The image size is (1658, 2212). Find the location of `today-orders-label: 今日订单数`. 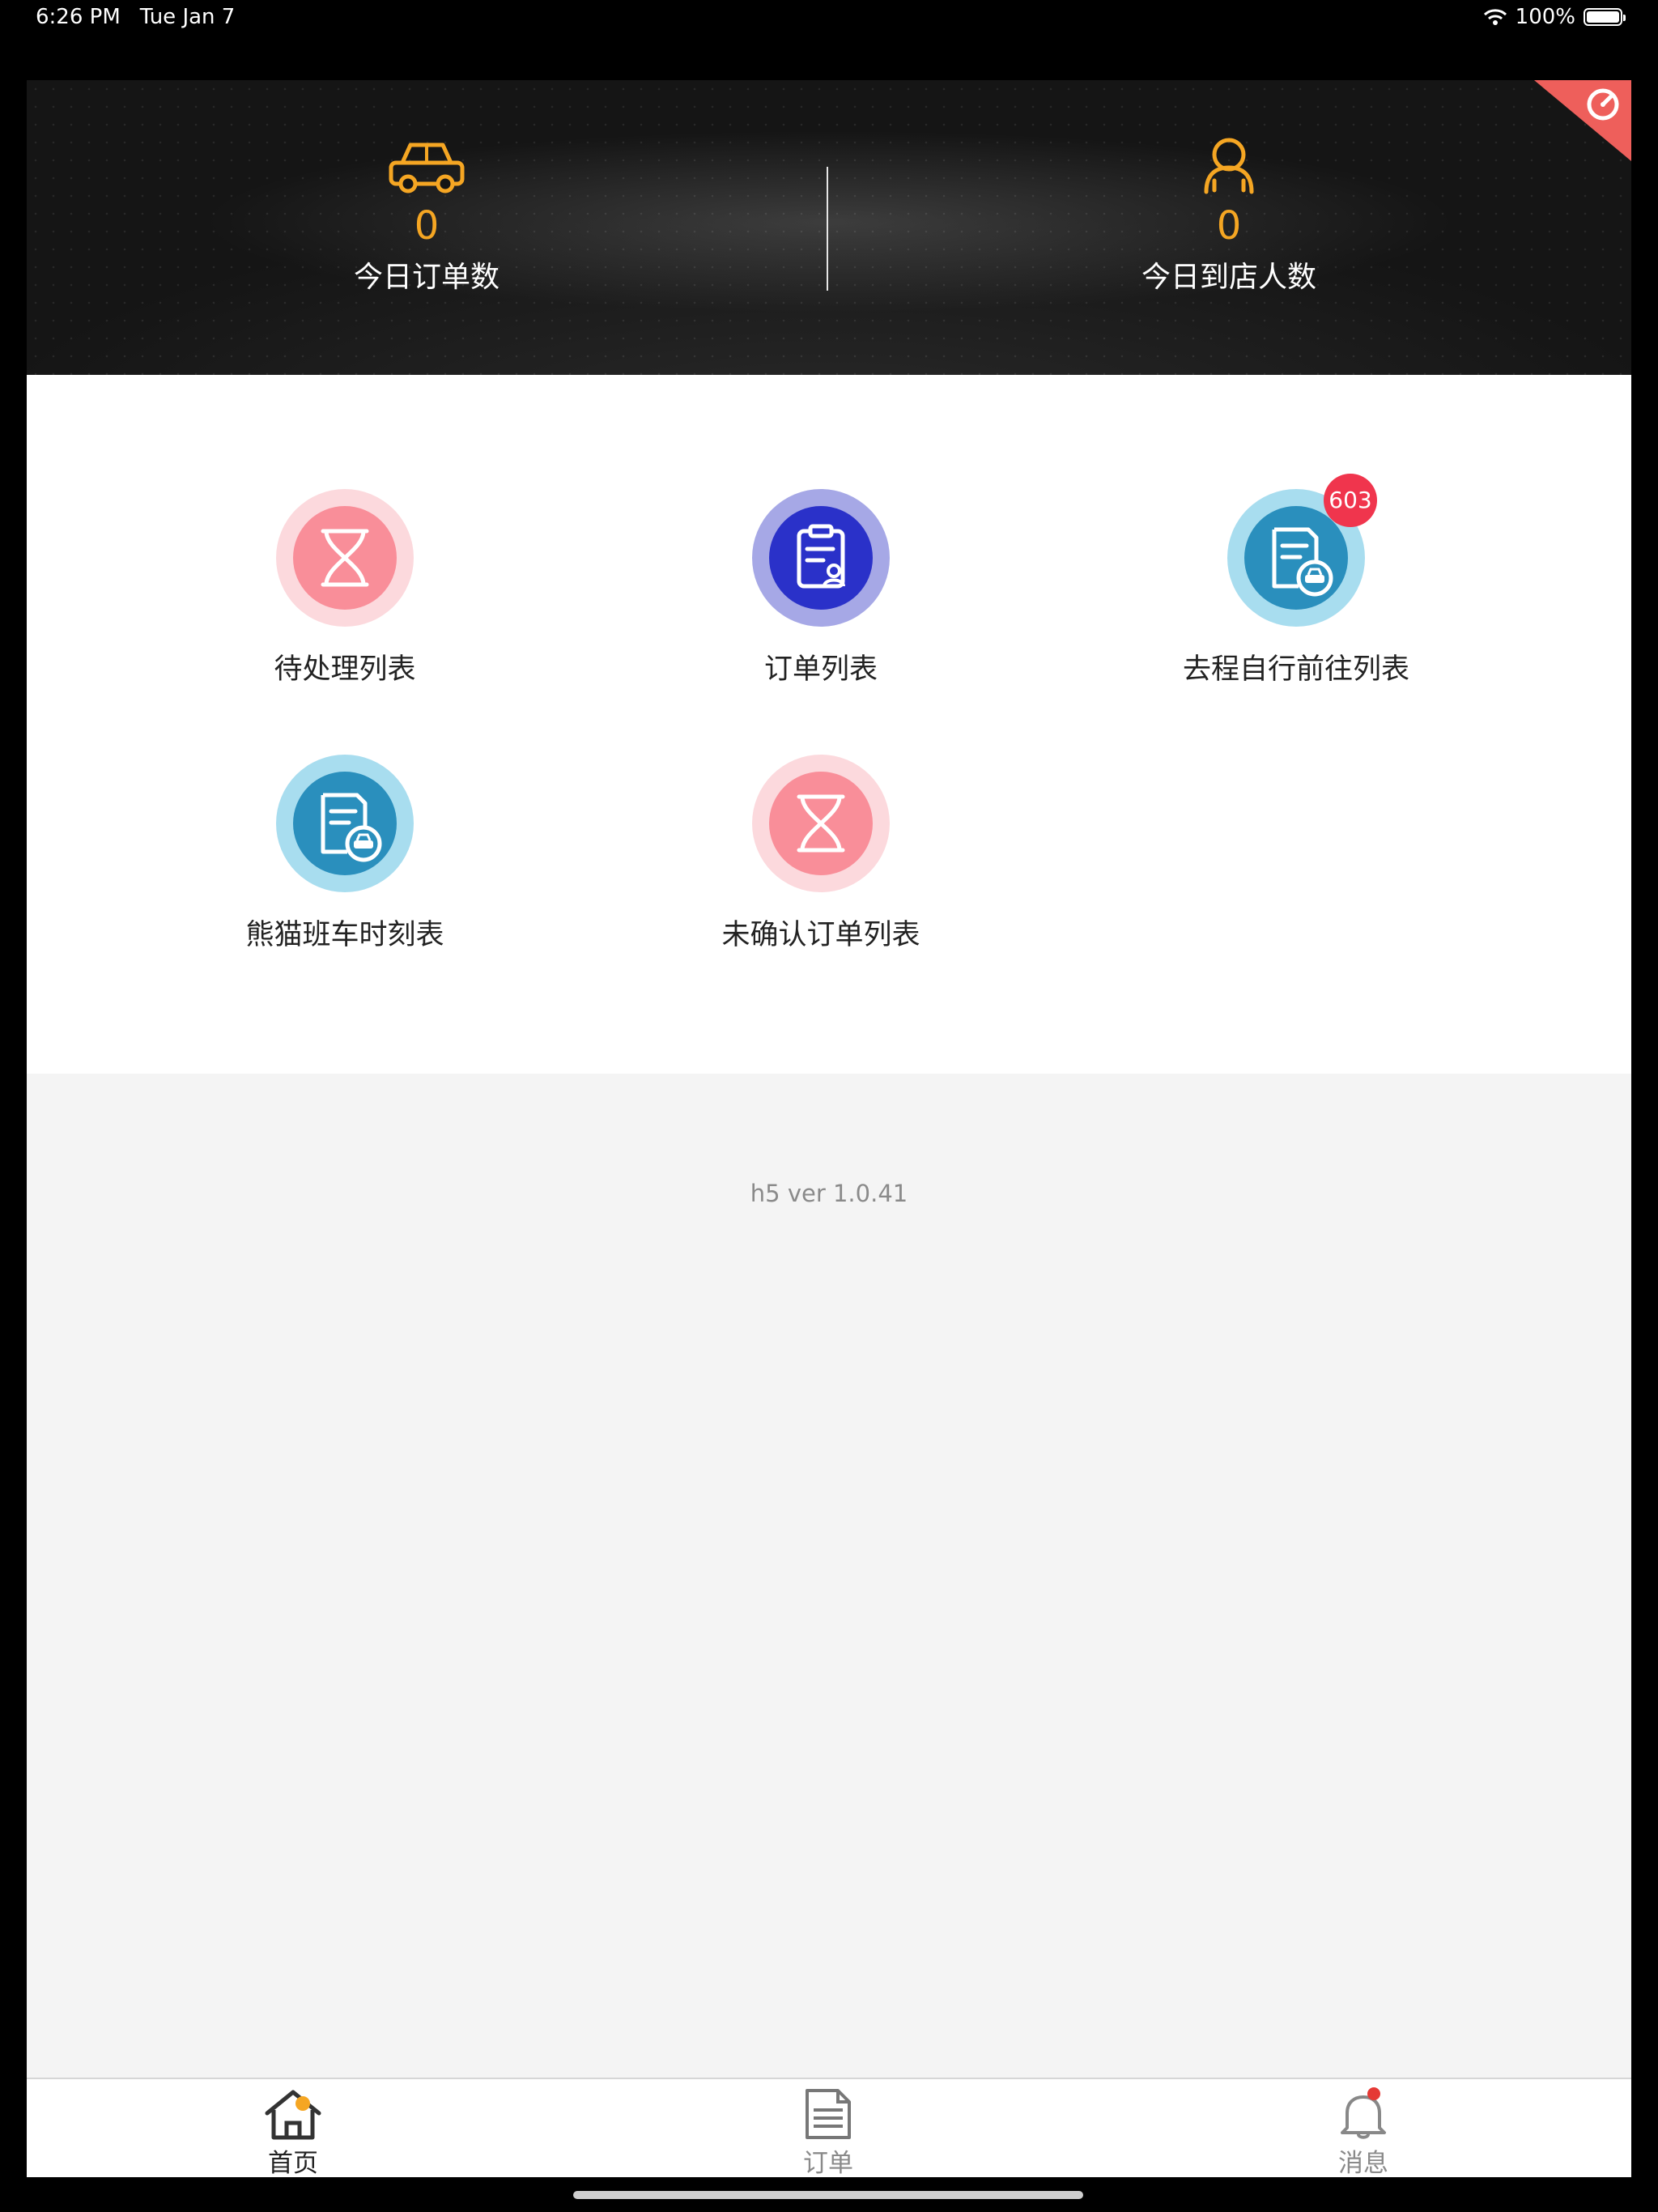

today-orders-label: 今日订单数 is located at coordinates (426, 278).